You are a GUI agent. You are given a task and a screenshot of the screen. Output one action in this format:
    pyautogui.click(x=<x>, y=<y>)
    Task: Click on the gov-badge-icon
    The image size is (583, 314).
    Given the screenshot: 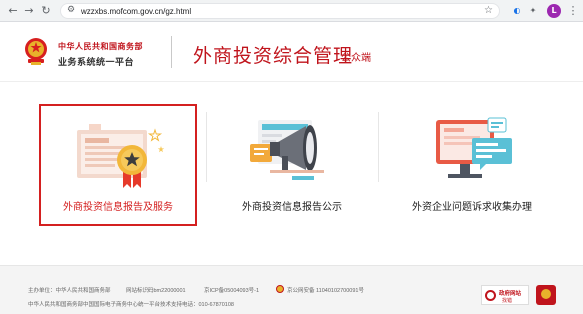 What is the action you would take?
    pyautogui.click(x=490, y=295)
    